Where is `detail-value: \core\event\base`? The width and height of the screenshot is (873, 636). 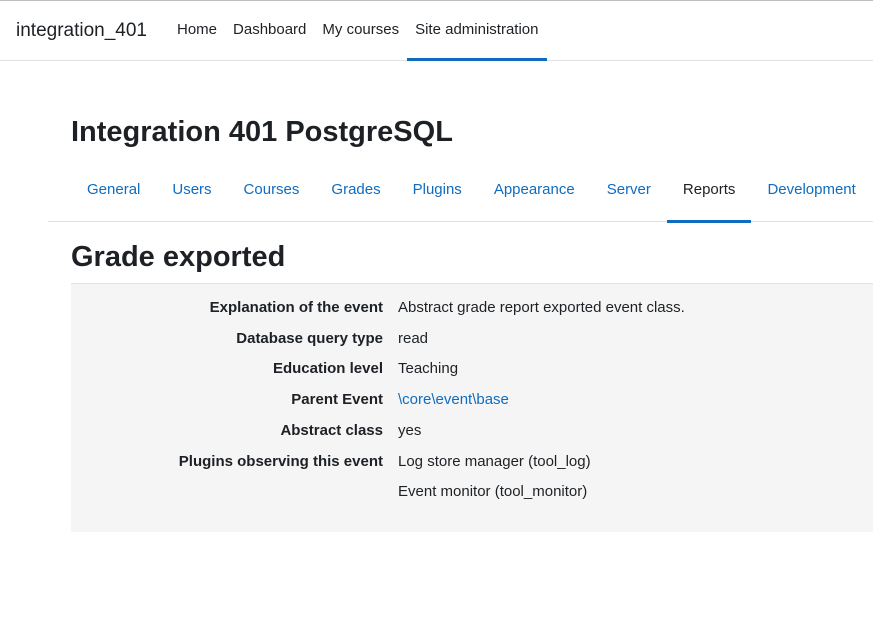
detail-value: \core\event\base is located at coordinates (453, 400).